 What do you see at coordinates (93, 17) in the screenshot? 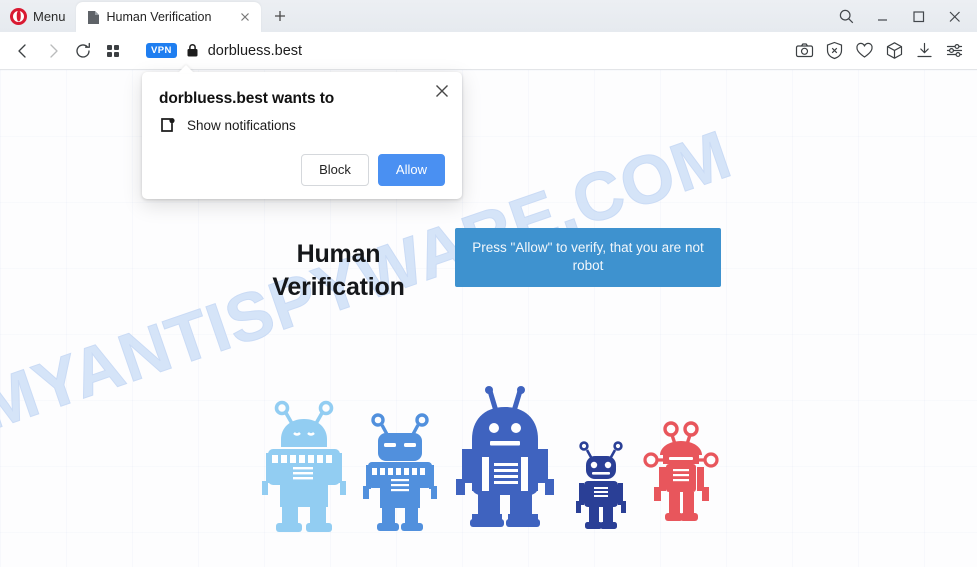
I see `page-document-icon` at bounding box center [93, 17].